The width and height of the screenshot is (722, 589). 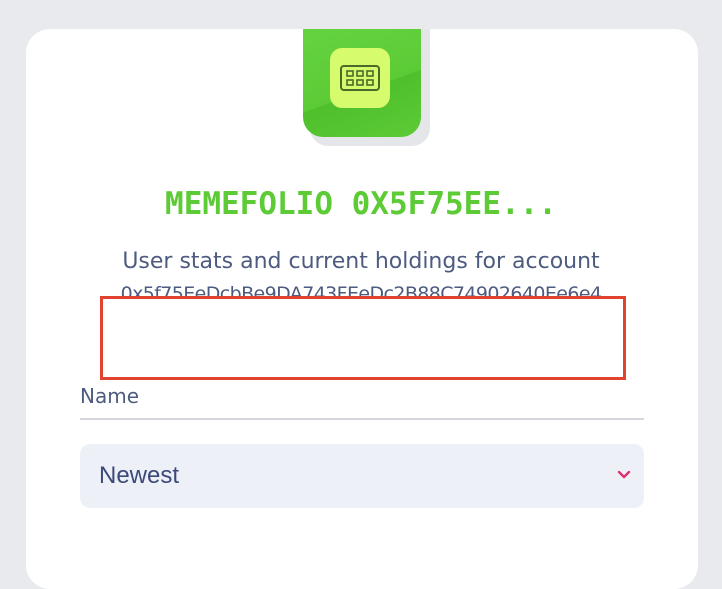 I want to click on sort-select: Newest, so click(x=362, y=476).